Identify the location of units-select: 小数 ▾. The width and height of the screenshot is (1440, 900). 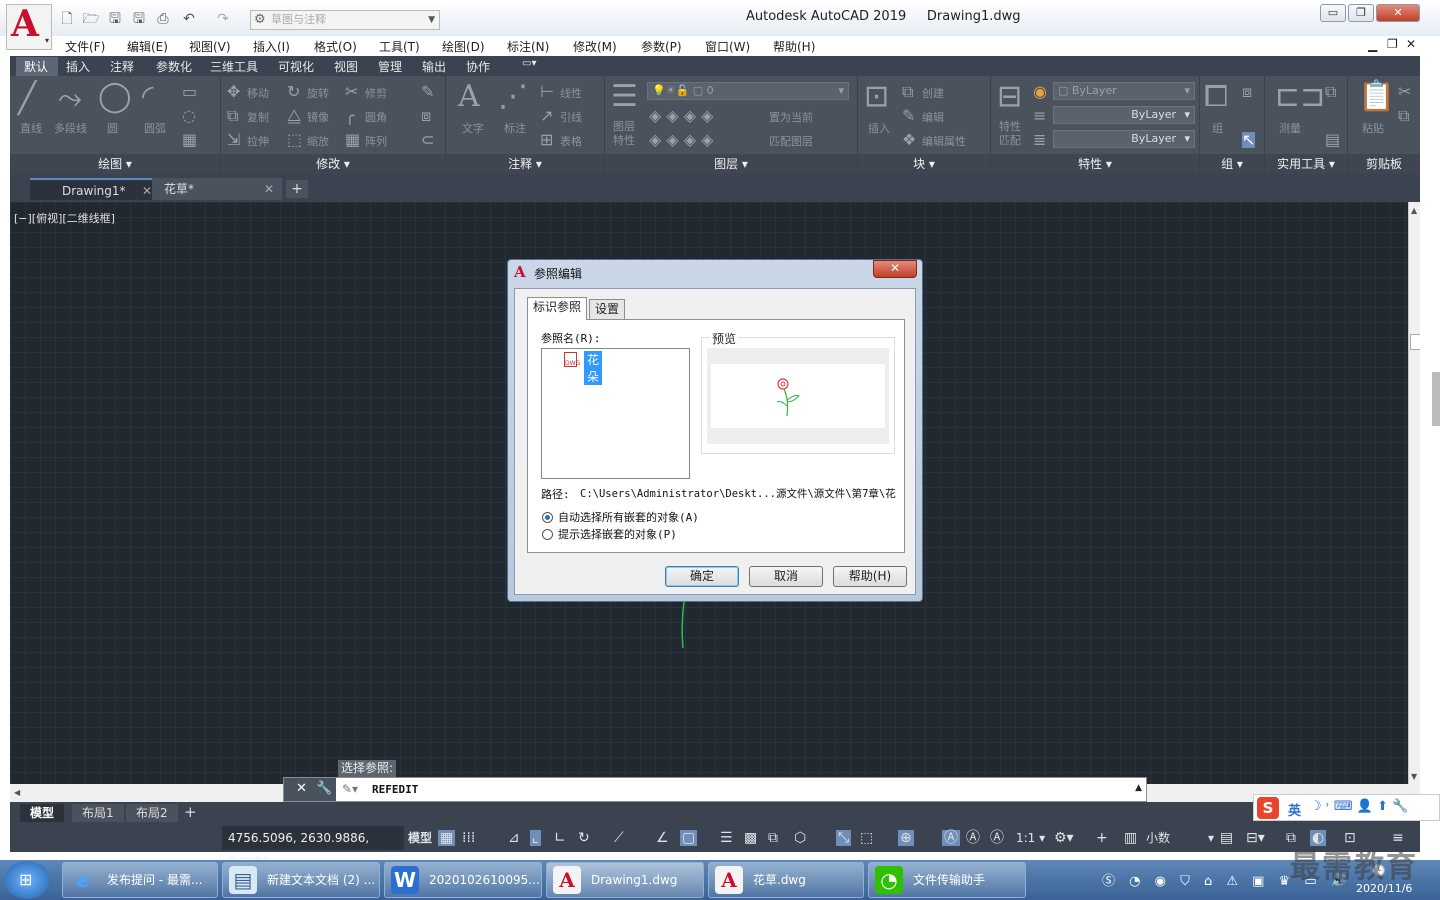
(1180, 838).